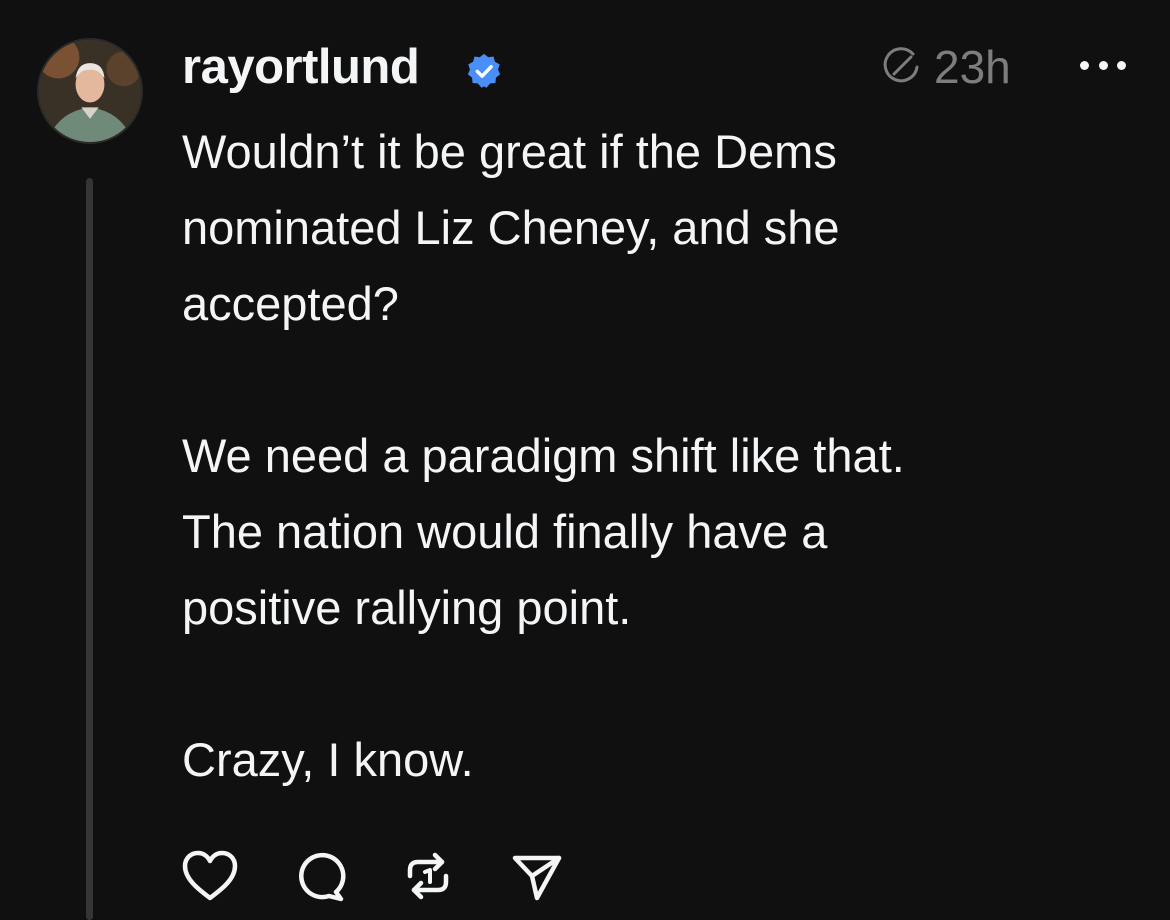  Describe the element at coordinates (89, 549) in the screenshot. I see `thread-line` at that location.